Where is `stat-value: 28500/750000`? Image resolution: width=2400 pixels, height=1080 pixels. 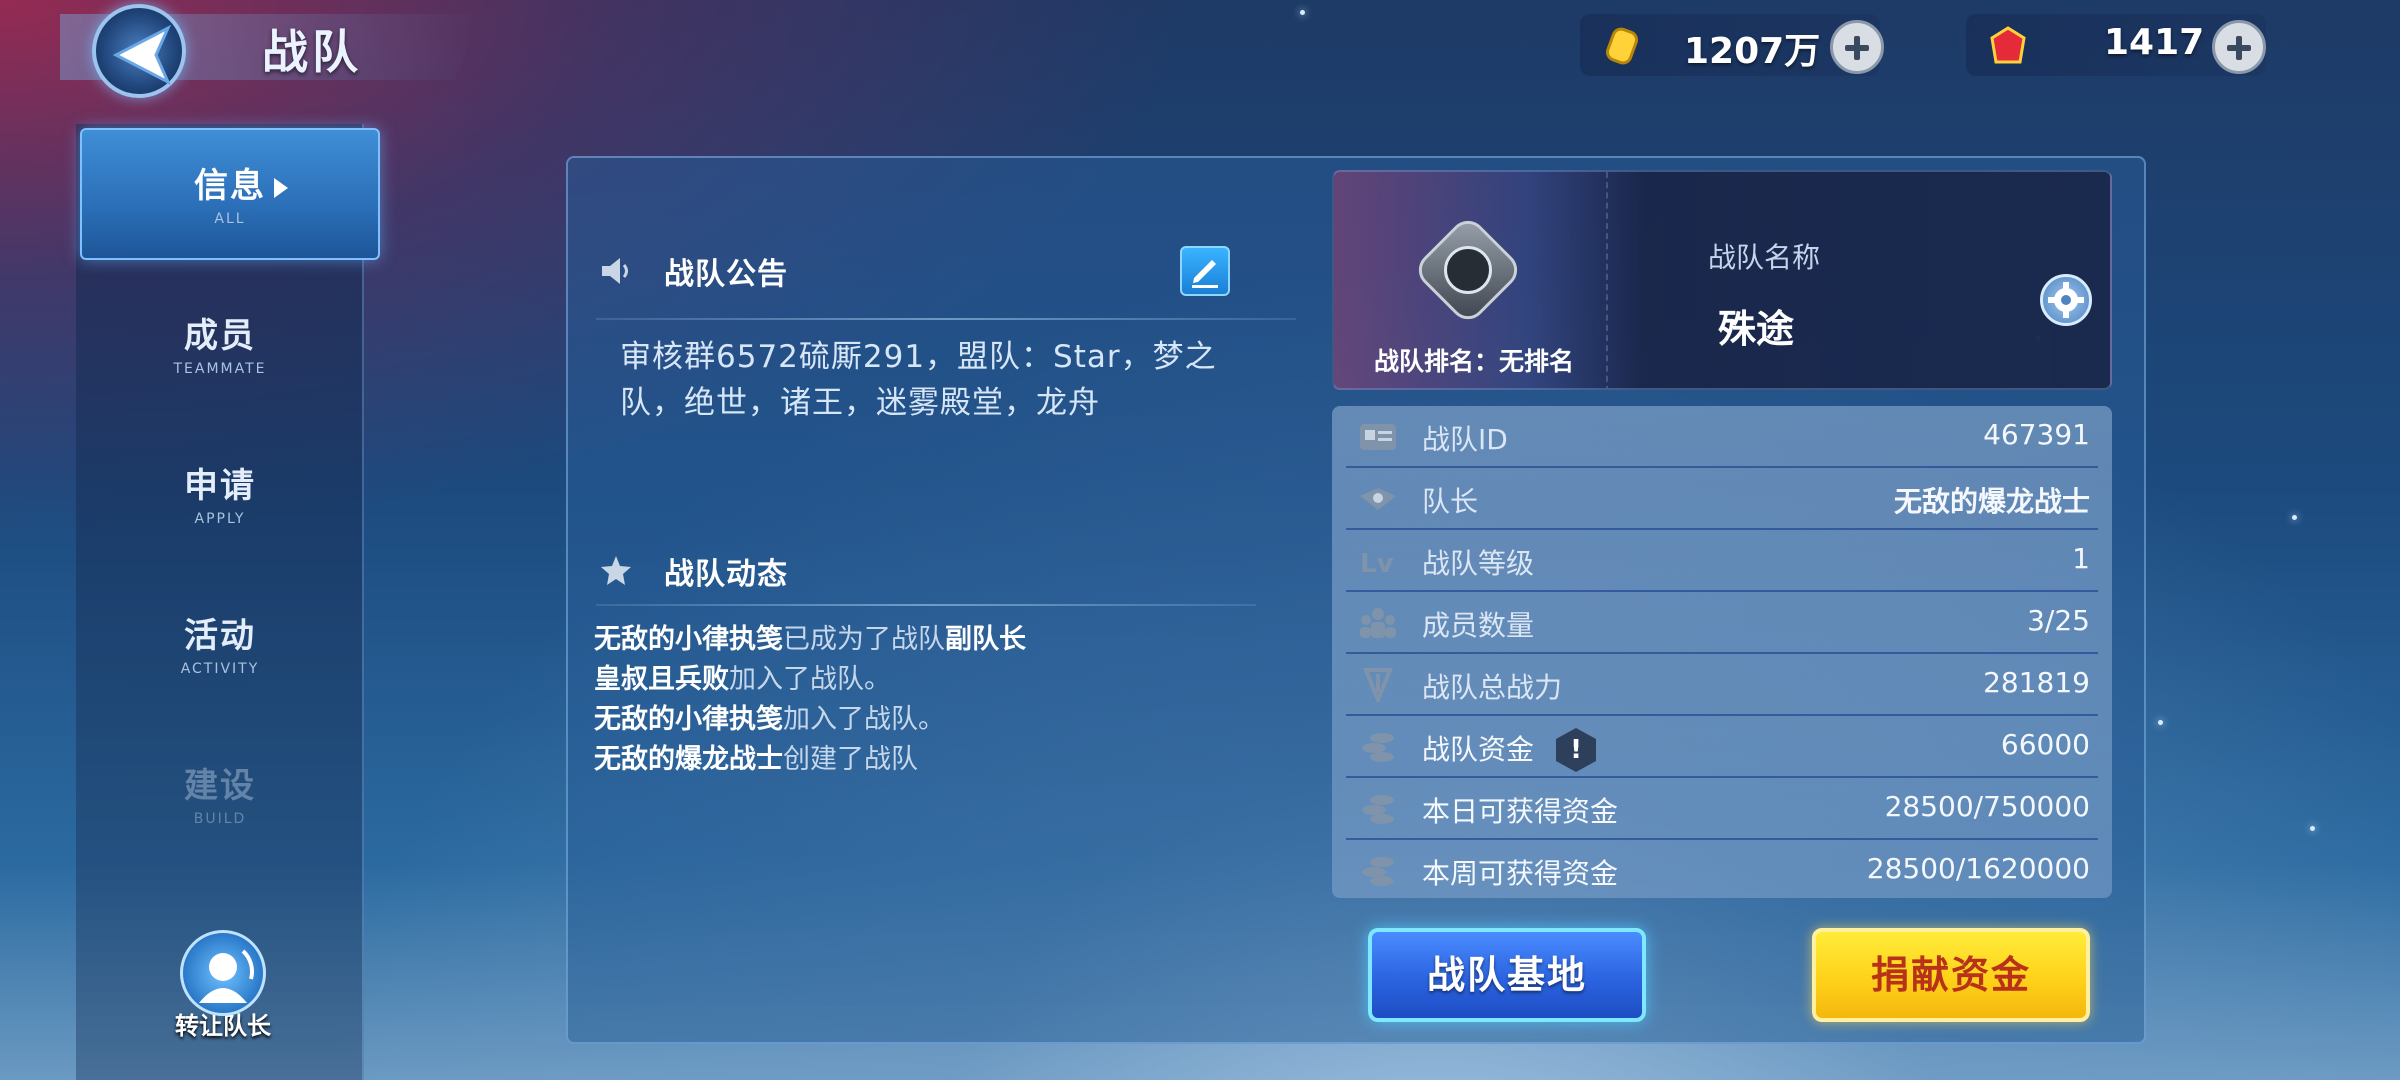 stat-value: 28500/750000 is located at coordinates (1987, 806).